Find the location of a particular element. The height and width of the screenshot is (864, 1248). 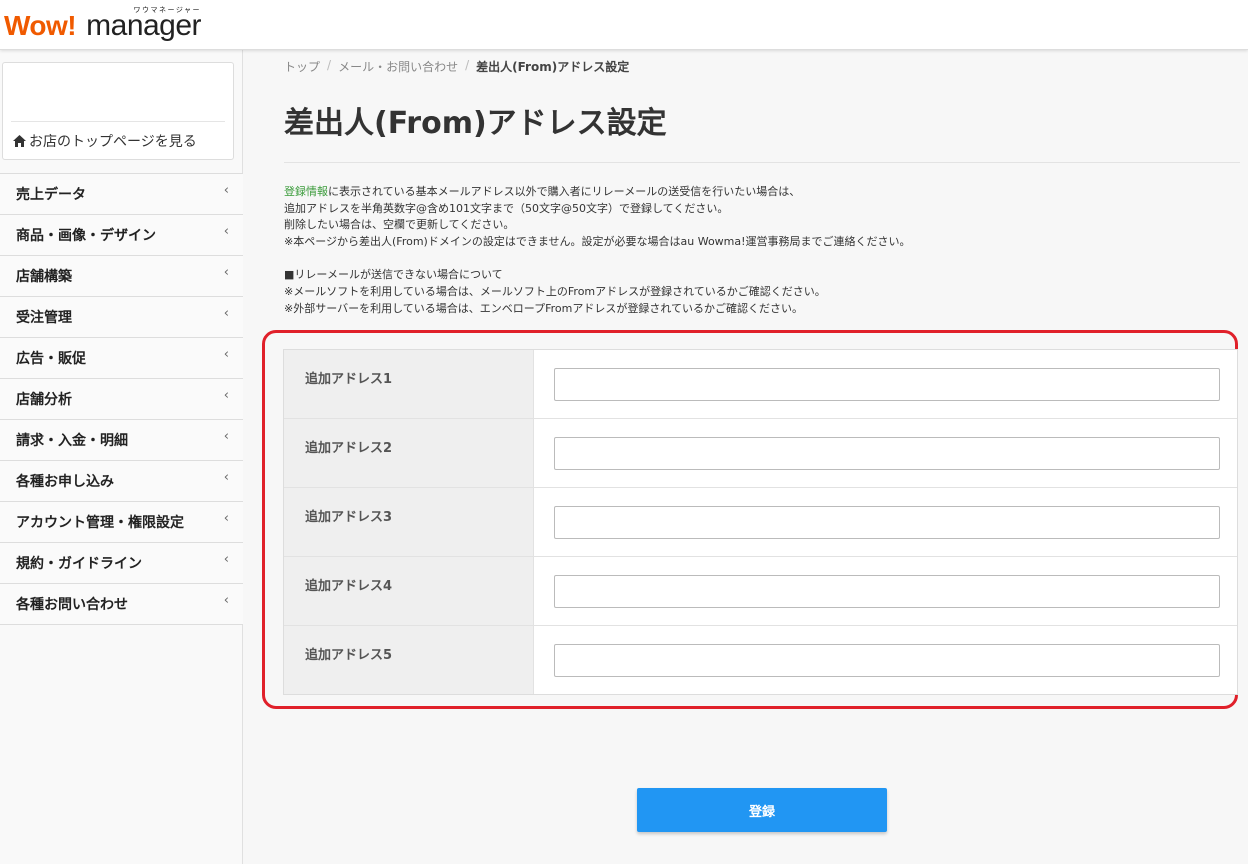

register-button: 登録 is located at coordinates (762, 810).